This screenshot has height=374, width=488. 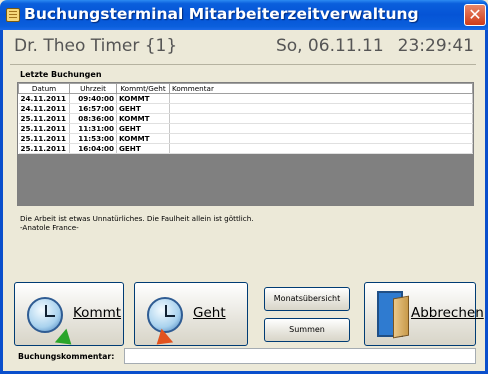 I want to click on table-row: 25.11.2011 11:53:00 KOMMT, so click(x=245, y=138).